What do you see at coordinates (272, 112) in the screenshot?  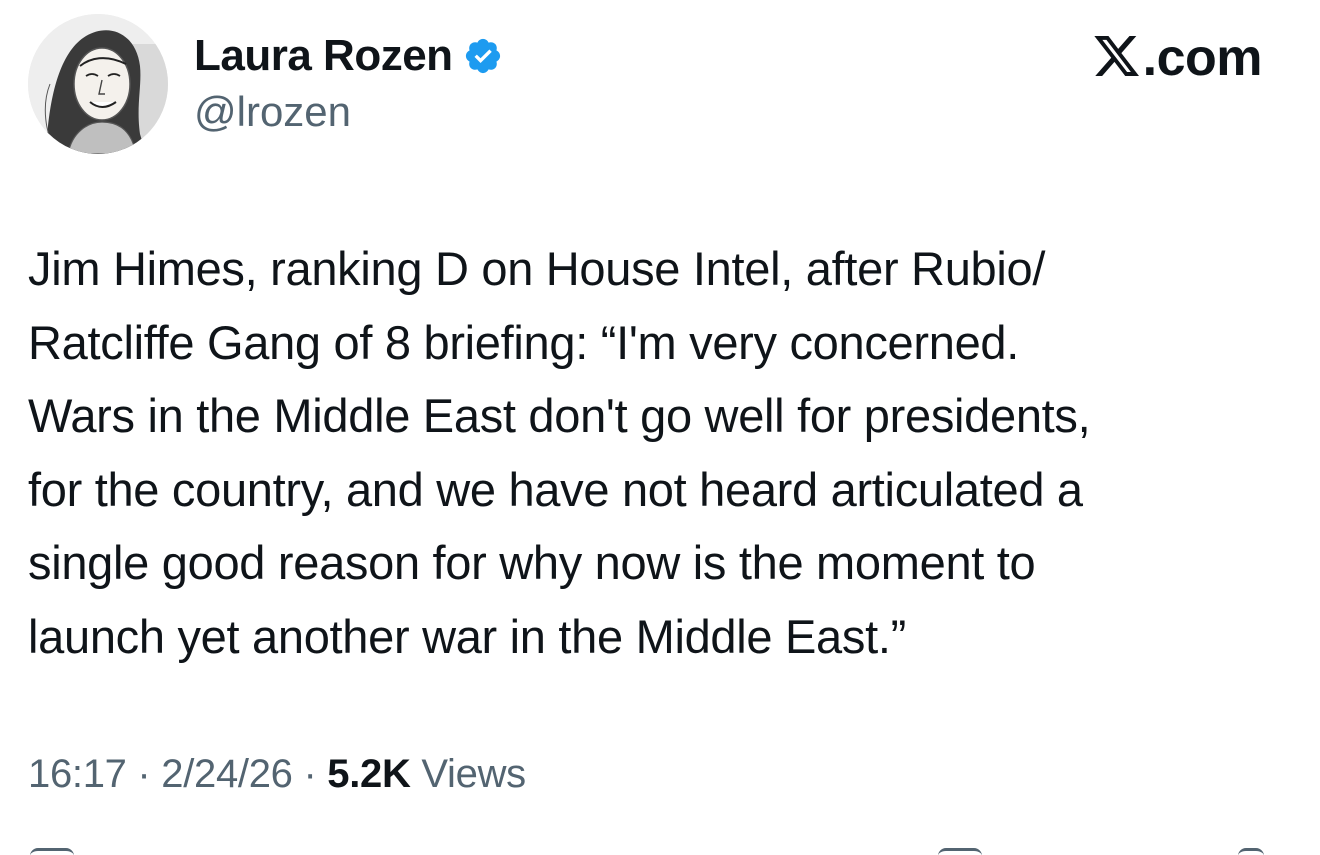 I see `author-handle: @lrozen` at bounding box center [272, 112].